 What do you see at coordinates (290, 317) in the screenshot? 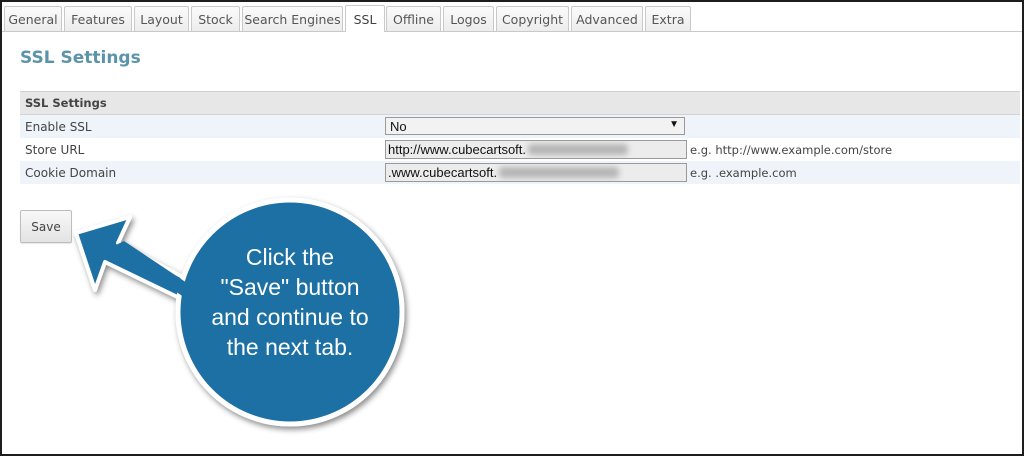
I see `callout-line: and continue to` at bounding box center [290, 317].